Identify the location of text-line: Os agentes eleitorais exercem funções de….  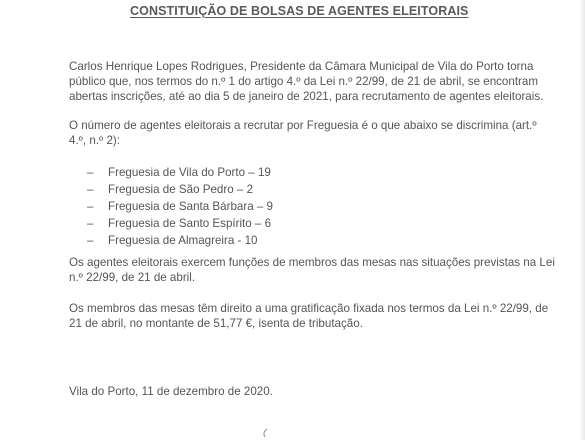
(312, 262).